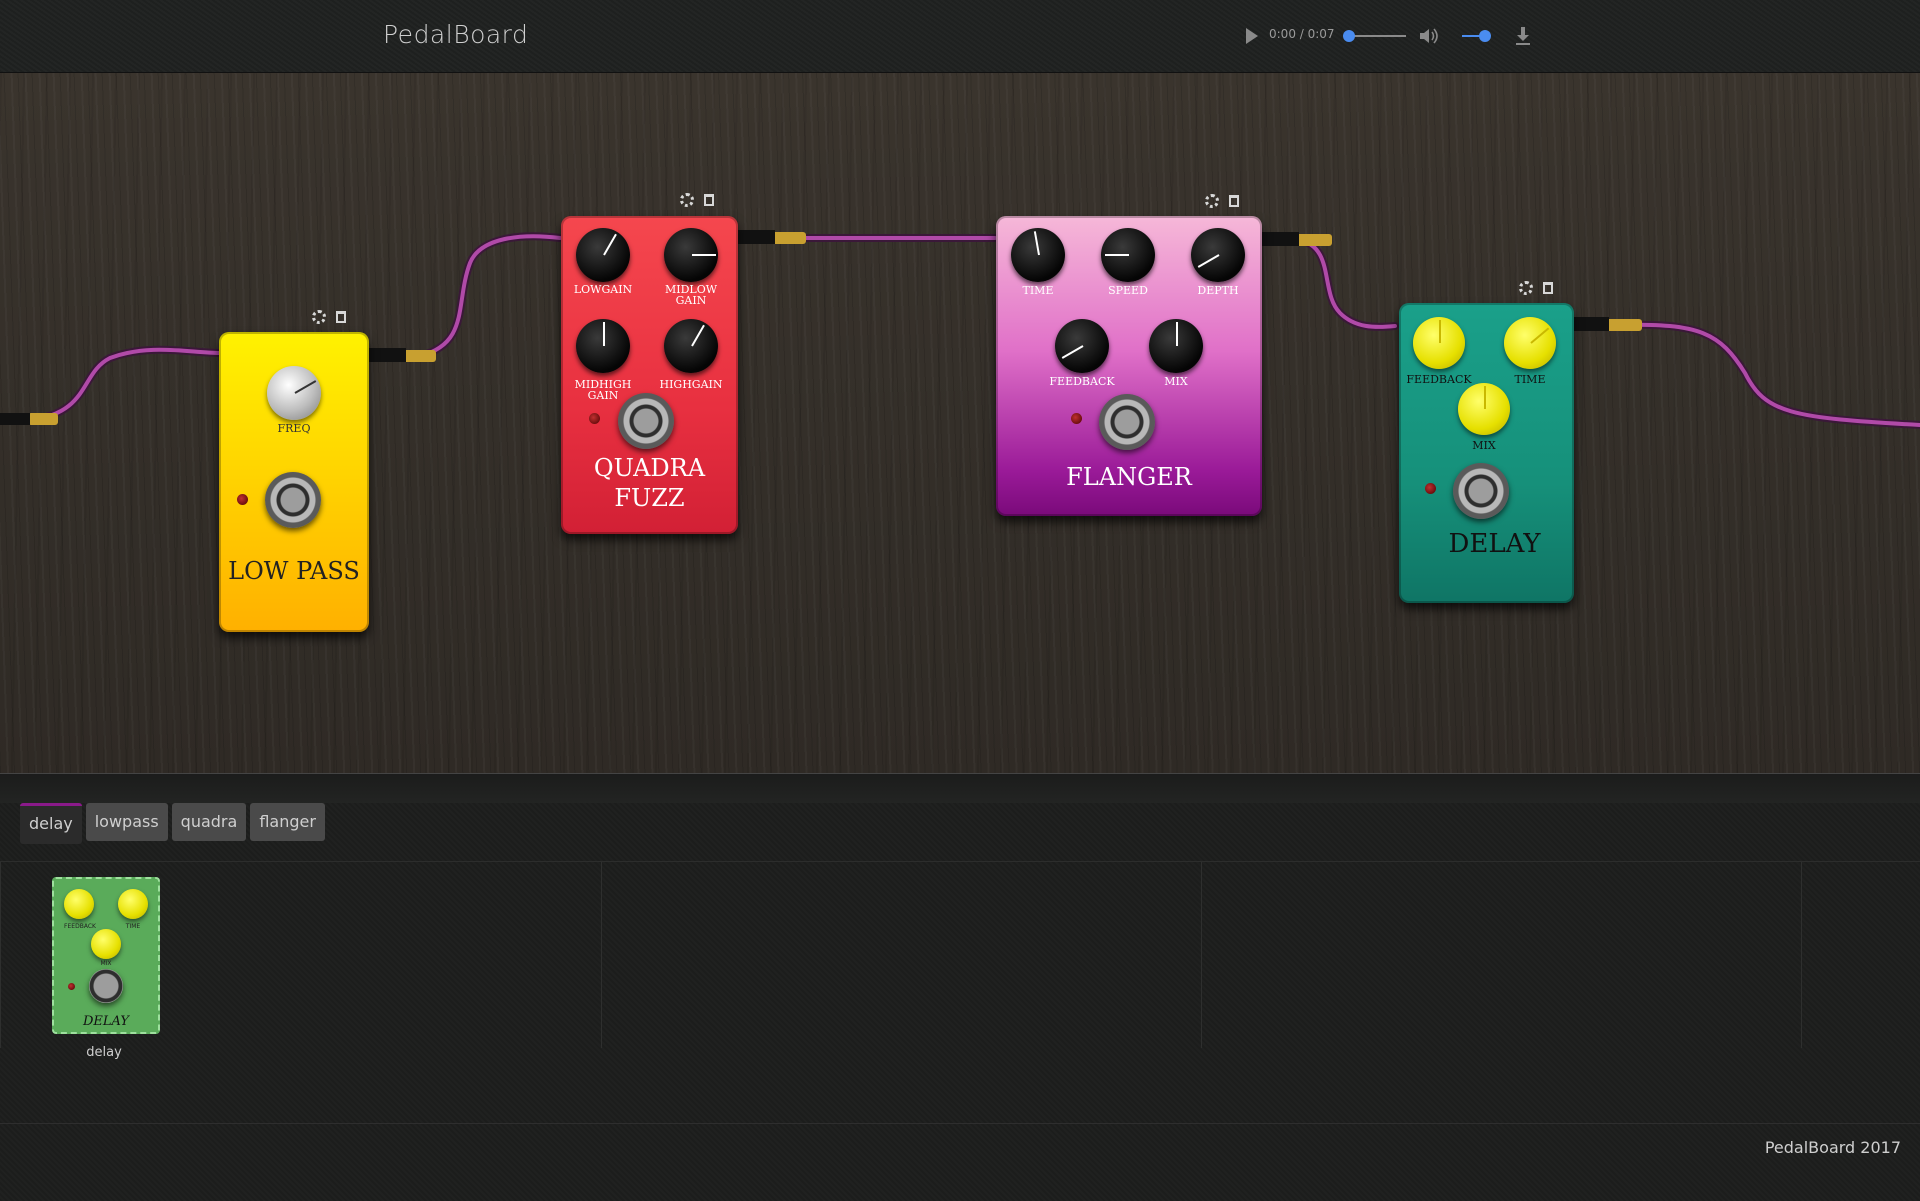 The width and height of the screenshot is (1920, 1201). What do you see at coordinates (649, 498) in the screenshot?
I see `pedal-name-line2: FUZZ` at bounding box center [649, 498].